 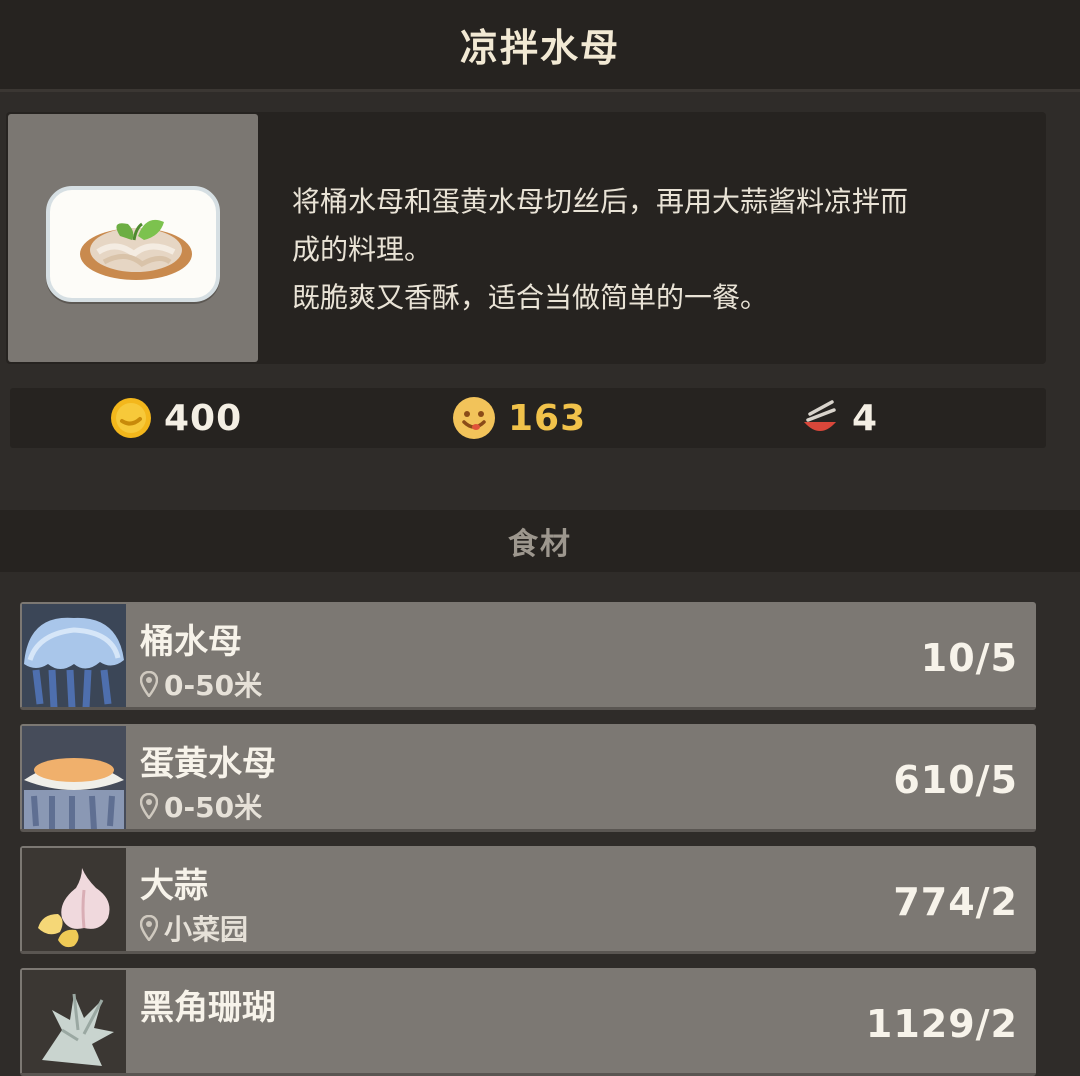 I want to click on ingredient-name: 桶水母, so click(x=191, y=642).